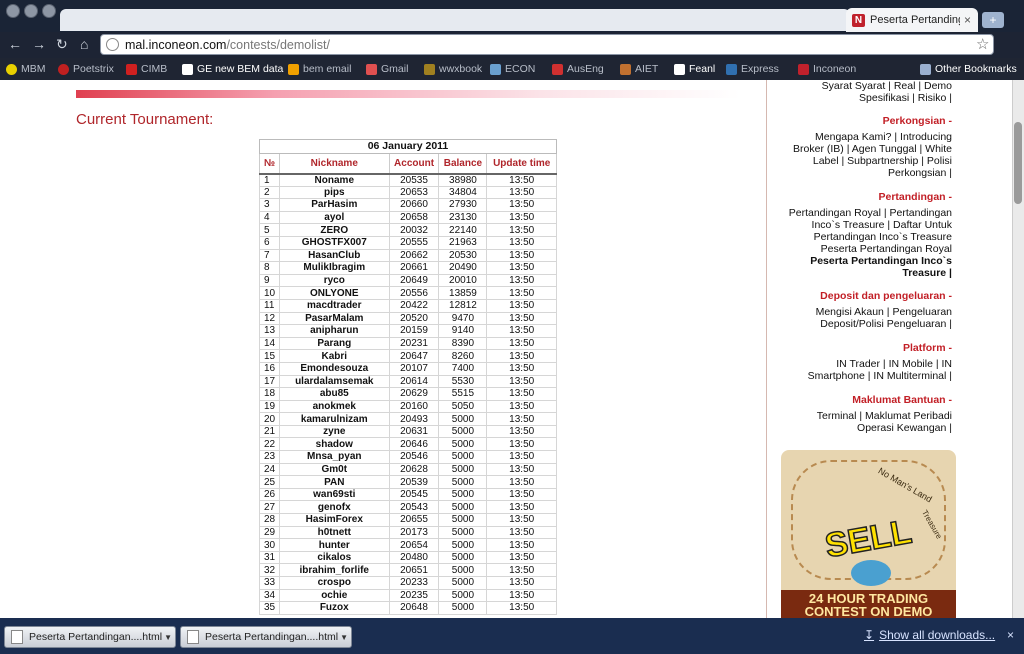 The image size is (1024, 654). What do you see at coordinates (269, 406) in the screenshot?
I see `row-number: 19` at bounding box center [269, 406].